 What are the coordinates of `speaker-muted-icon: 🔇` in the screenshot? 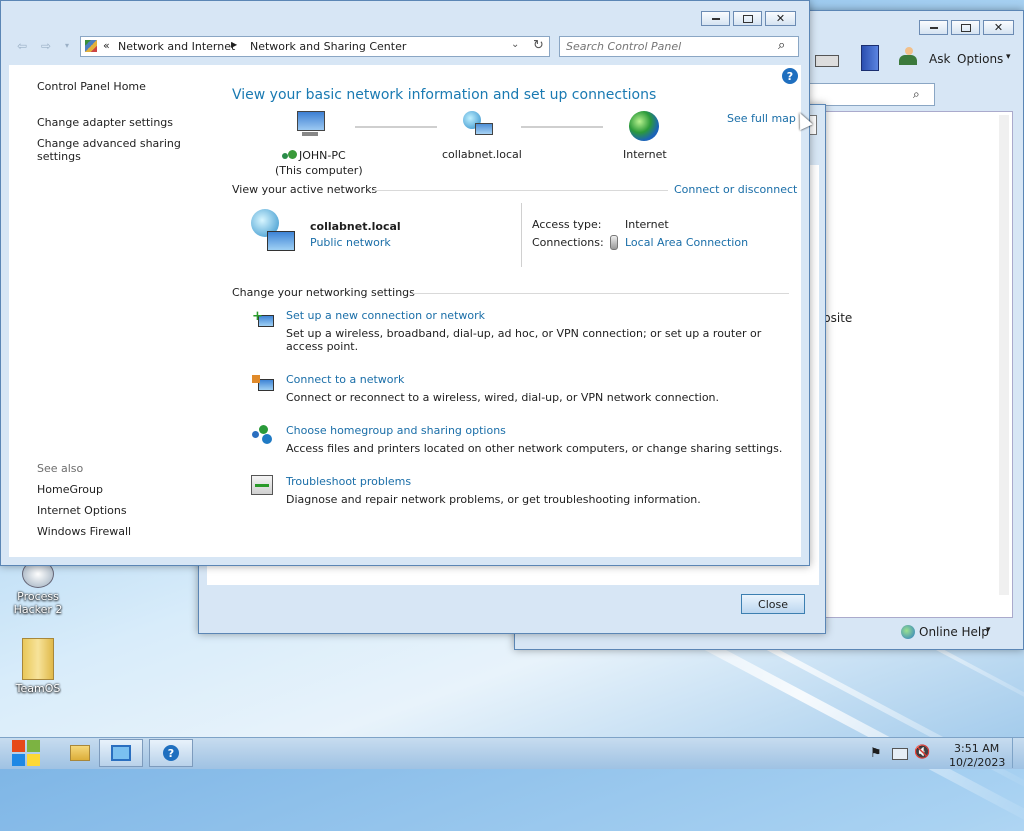 It's located at (922, 752).